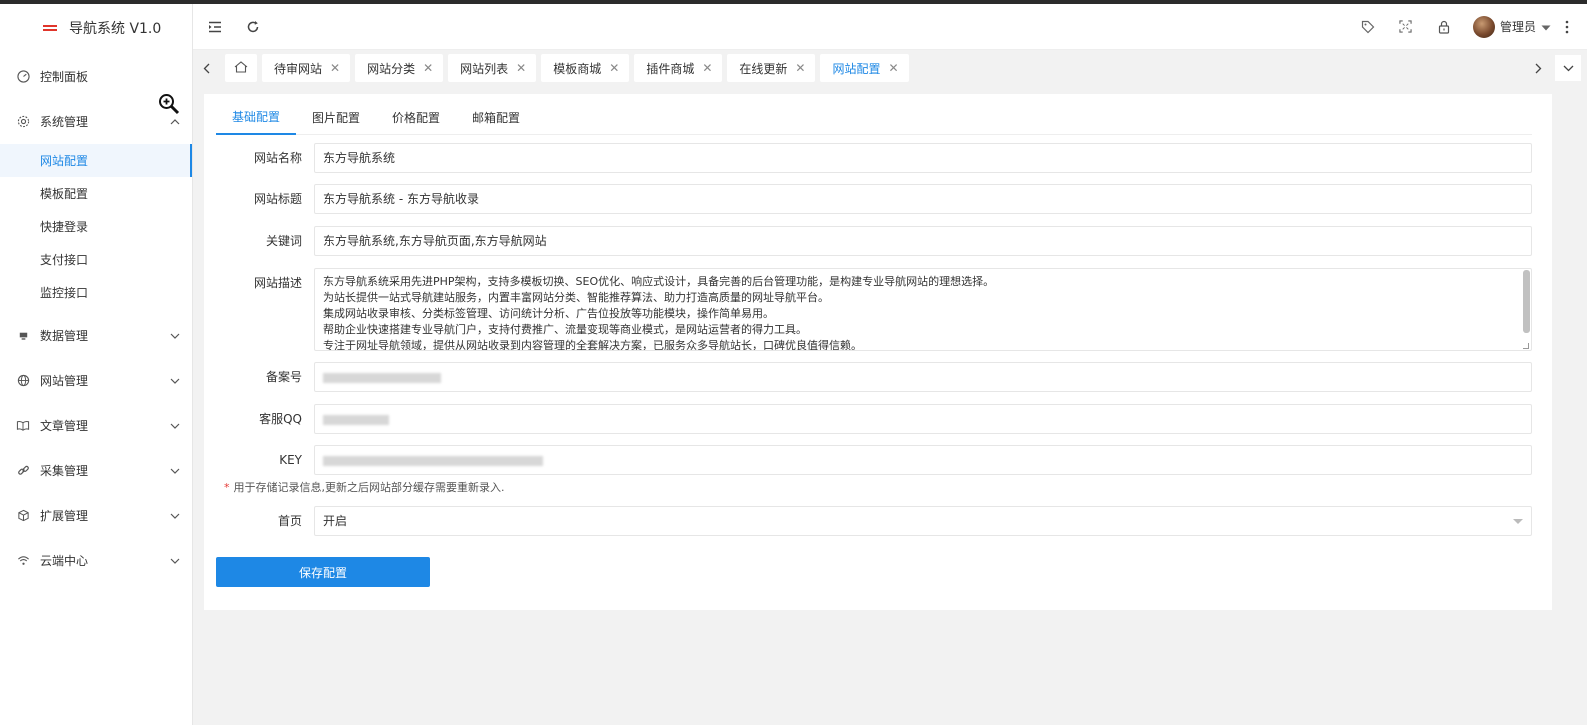 Image resolution: width=1587 pixels, height=725 pixels. Describe the element at coordinates (96, 292) in the screenshot. I see `sidebar-subitem-monitor: 监控接口` at that location.